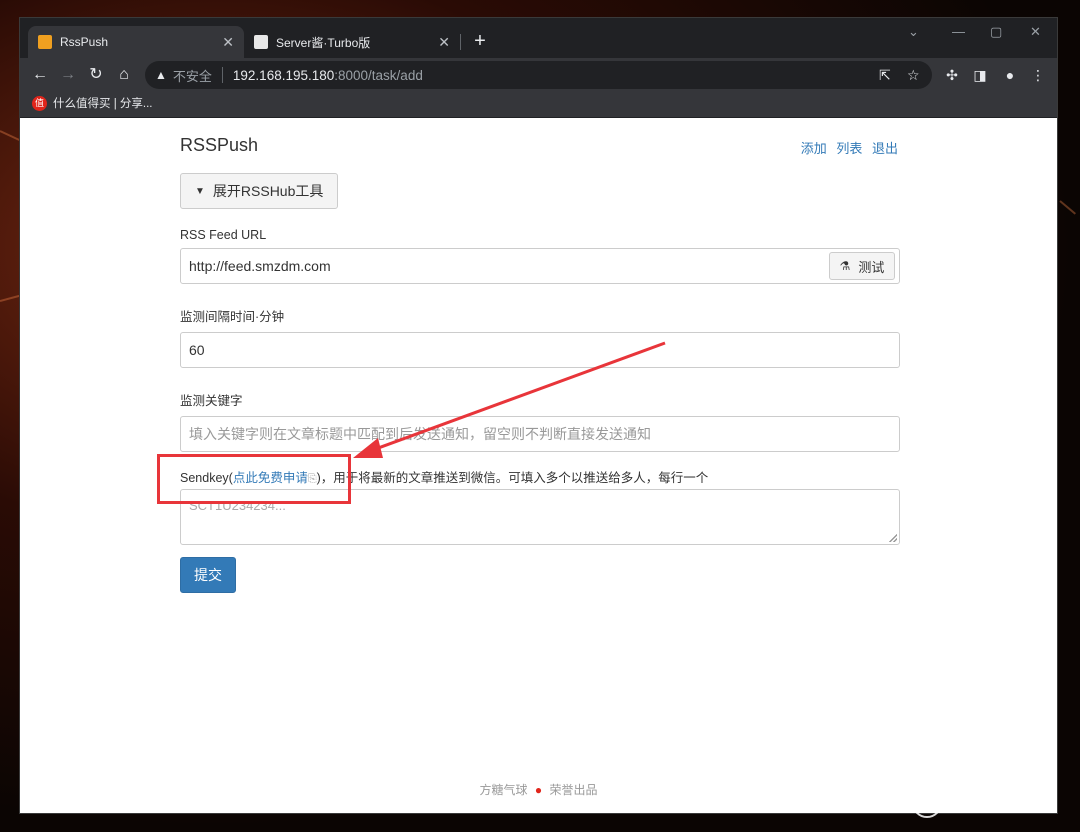 The width and height of the screenshot is (1080, 832). Describe the element at coordinates (124, 75) in the screenshot. I see `home-icon: ⌂` at that location.